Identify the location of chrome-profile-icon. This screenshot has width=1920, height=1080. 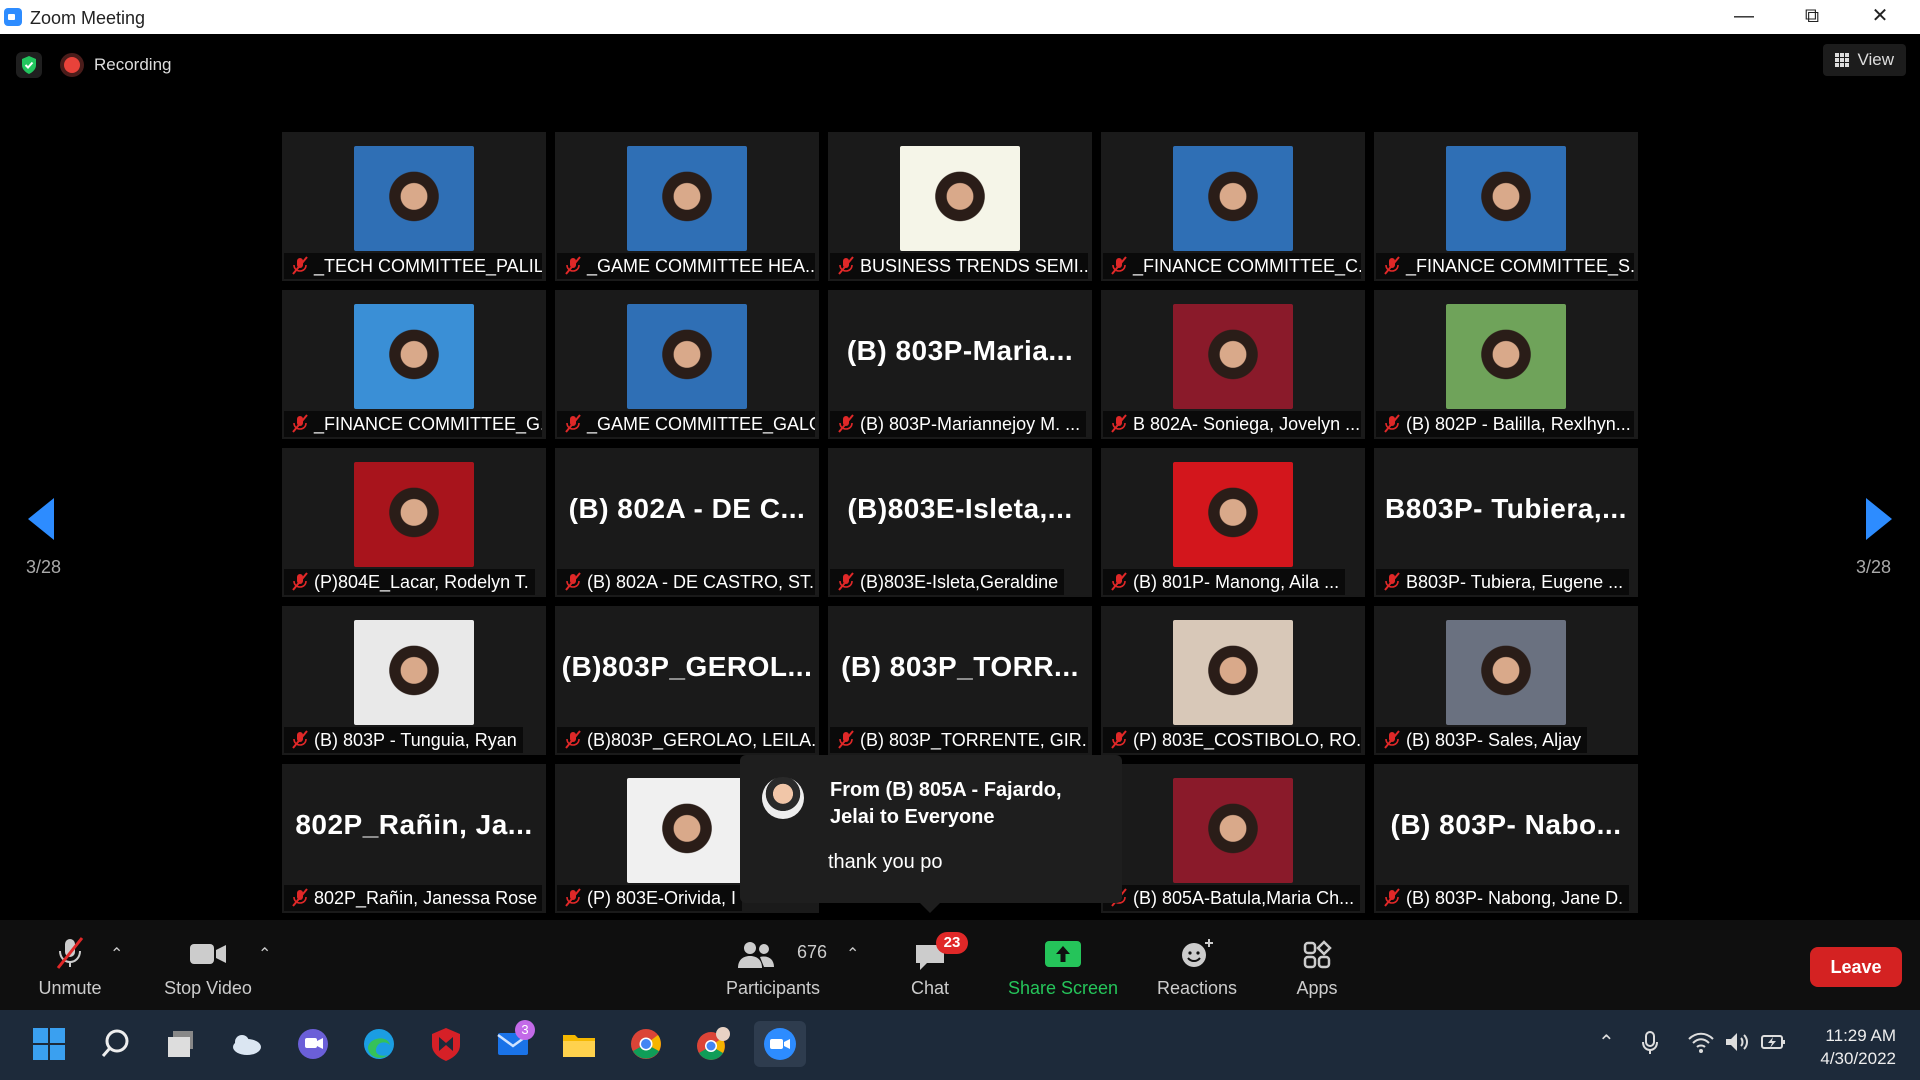
(713, 1044).